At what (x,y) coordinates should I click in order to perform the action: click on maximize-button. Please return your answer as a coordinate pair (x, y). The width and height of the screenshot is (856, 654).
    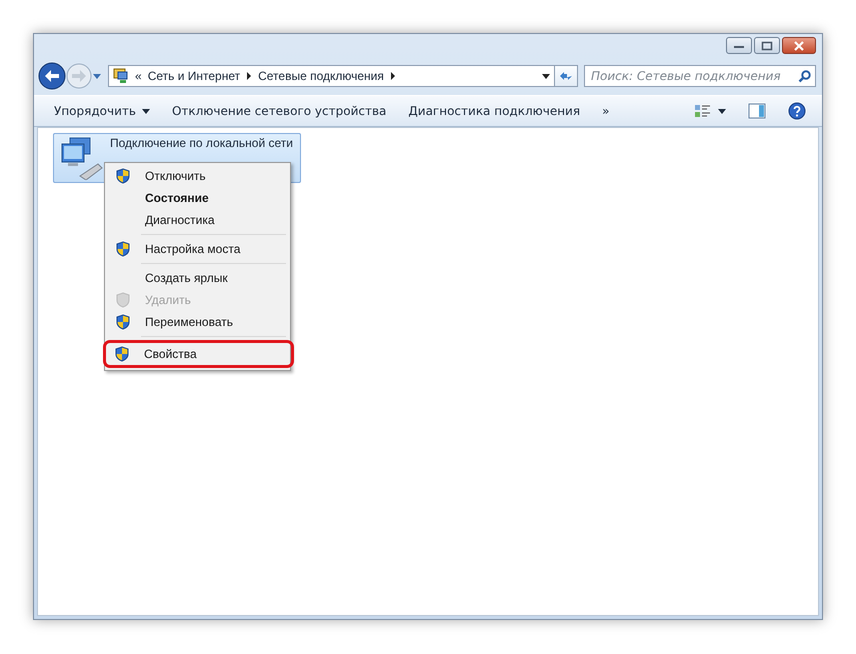
    Looking at the image, I should click on (767, 45).